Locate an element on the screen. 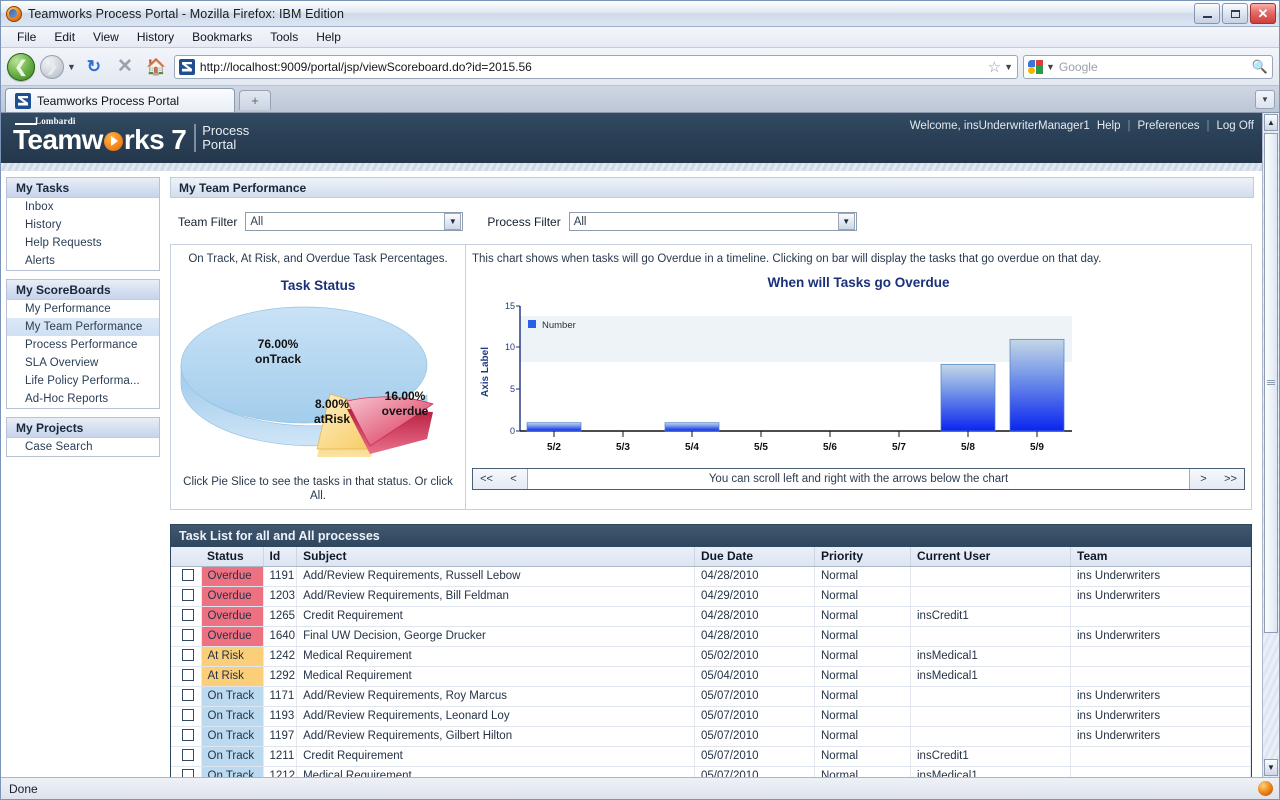 The width and height of the screenshot is (1280, 800). column-team: Team is located at coordinates (1160, 557).